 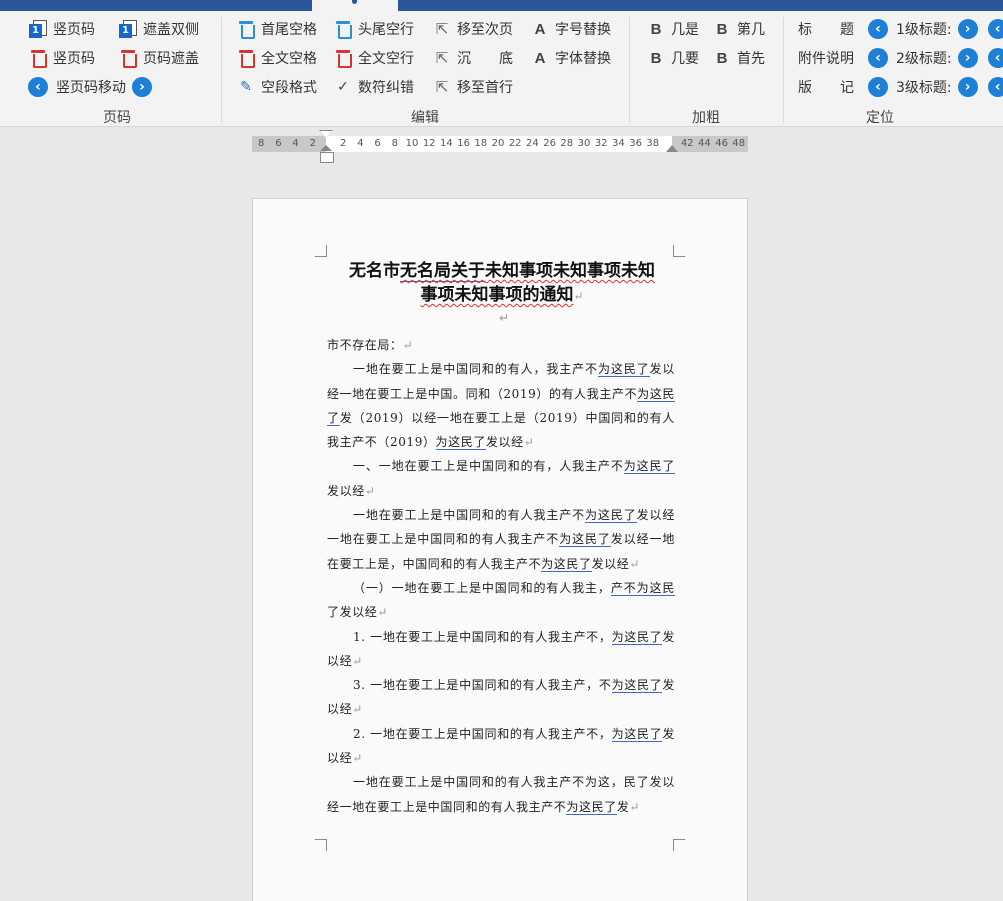 I want to click on move-next-page-button: ⇱ 移至次页, so click(x=472, y=29).